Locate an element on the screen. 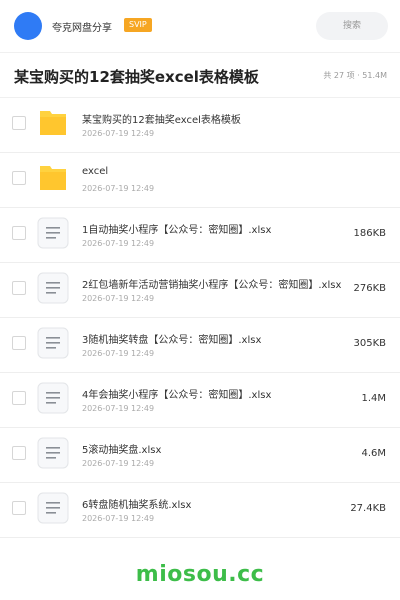  user-name: 夸克网盘分享 is located at coordinates (82, 28).